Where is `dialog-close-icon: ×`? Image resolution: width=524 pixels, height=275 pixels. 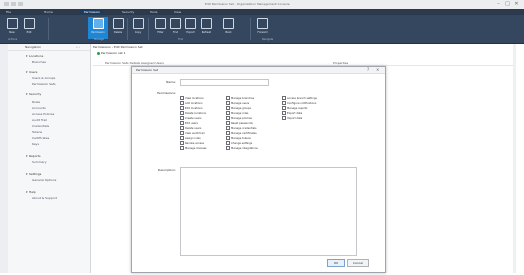 dialog-close-icon: × is located at coordinates (377, 69).